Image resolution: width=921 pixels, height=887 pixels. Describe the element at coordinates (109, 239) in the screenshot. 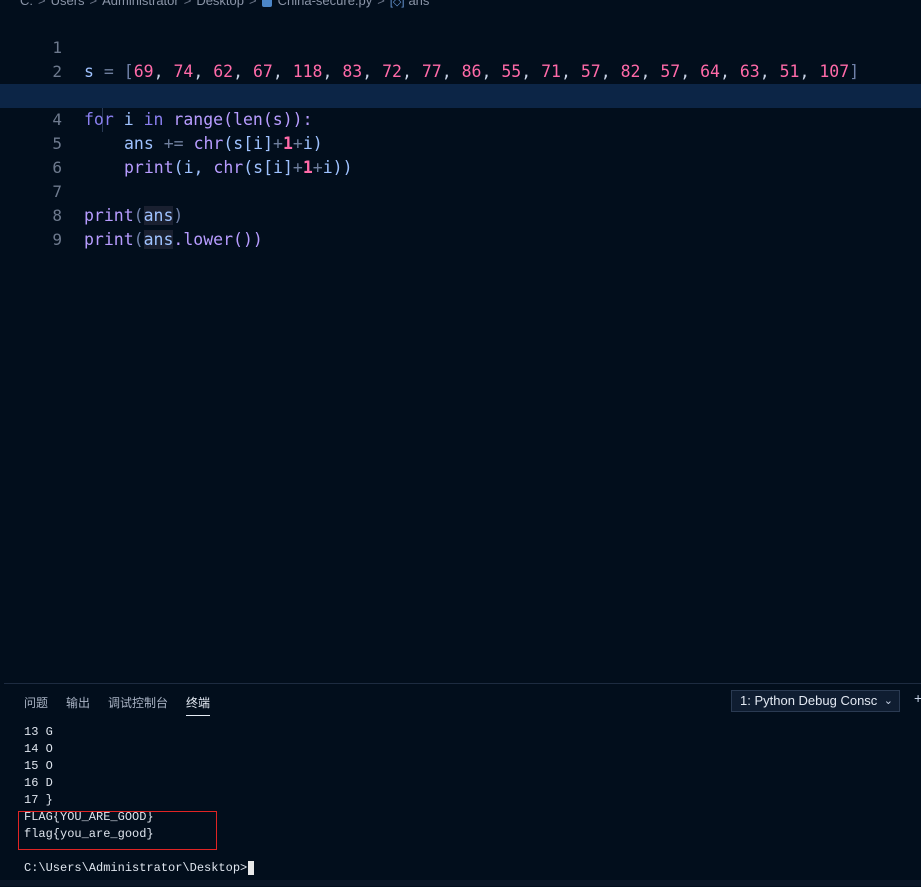

I see `token-function: print` at that location.